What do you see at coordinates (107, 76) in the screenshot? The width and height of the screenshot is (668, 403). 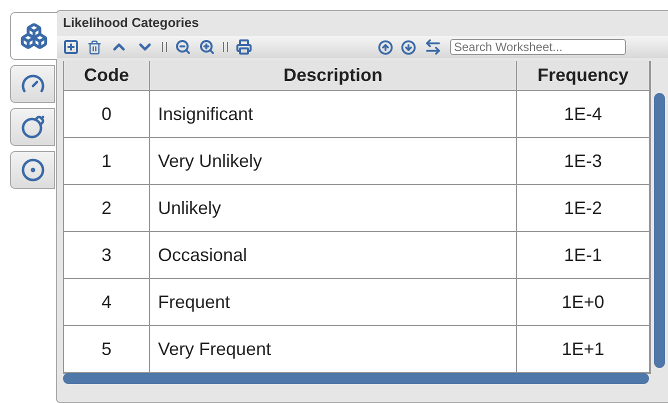 I see `column-header: Code` at bounding box center [107, 76].